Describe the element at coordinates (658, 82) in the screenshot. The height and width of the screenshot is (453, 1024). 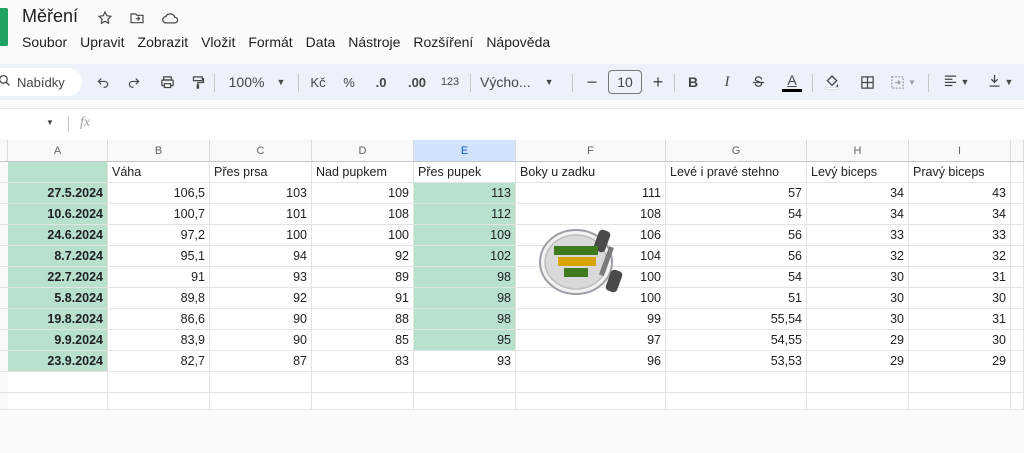
I see `increase-font-size-button: +` at that location.